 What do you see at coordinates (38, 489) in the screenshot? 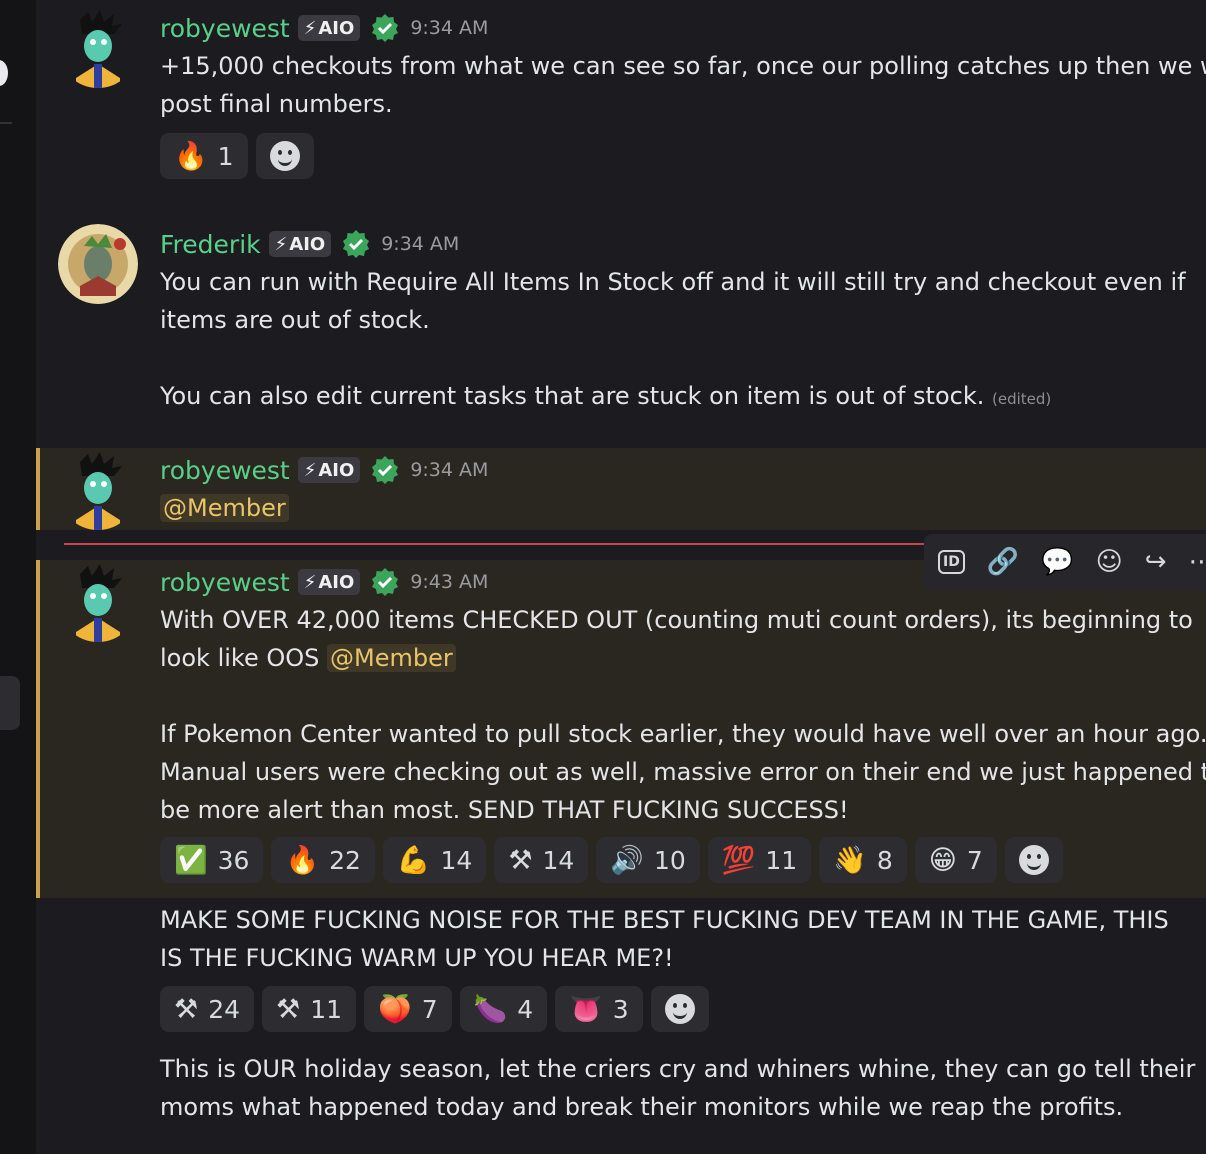
I see `mention-highlight-bar` at bounding box center [38, 489].